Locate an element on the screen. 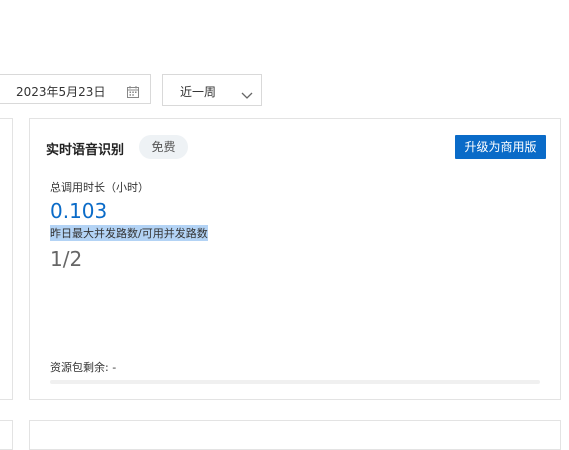  total-duration-value: 0.103 is located at coordinates (78, 211).